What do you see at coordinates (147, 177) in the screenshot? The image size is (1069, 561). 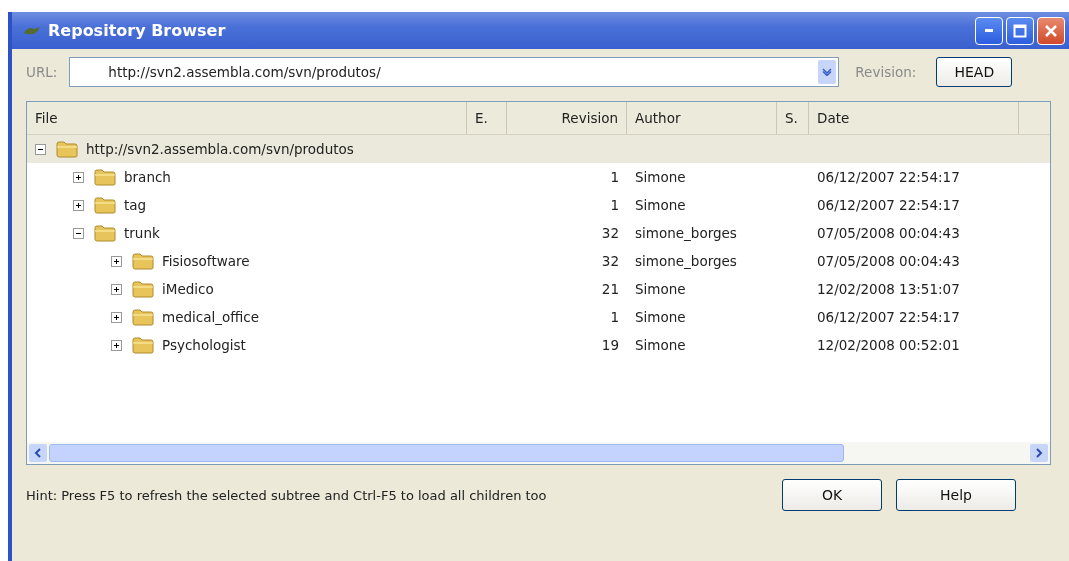 I see `folder-name: branch` at bounding box center [147, 177].